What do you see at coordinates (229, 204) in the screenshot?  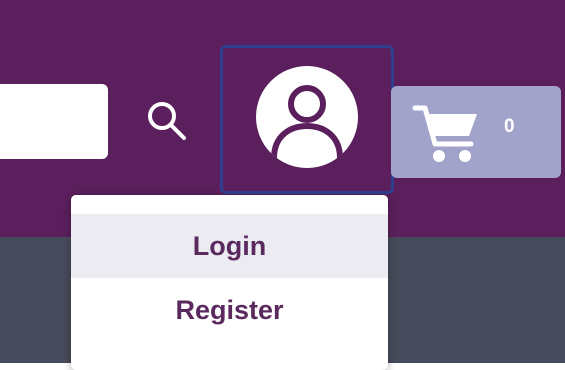 I see `dropdown-top-edge` at bounding box center [229, 204].